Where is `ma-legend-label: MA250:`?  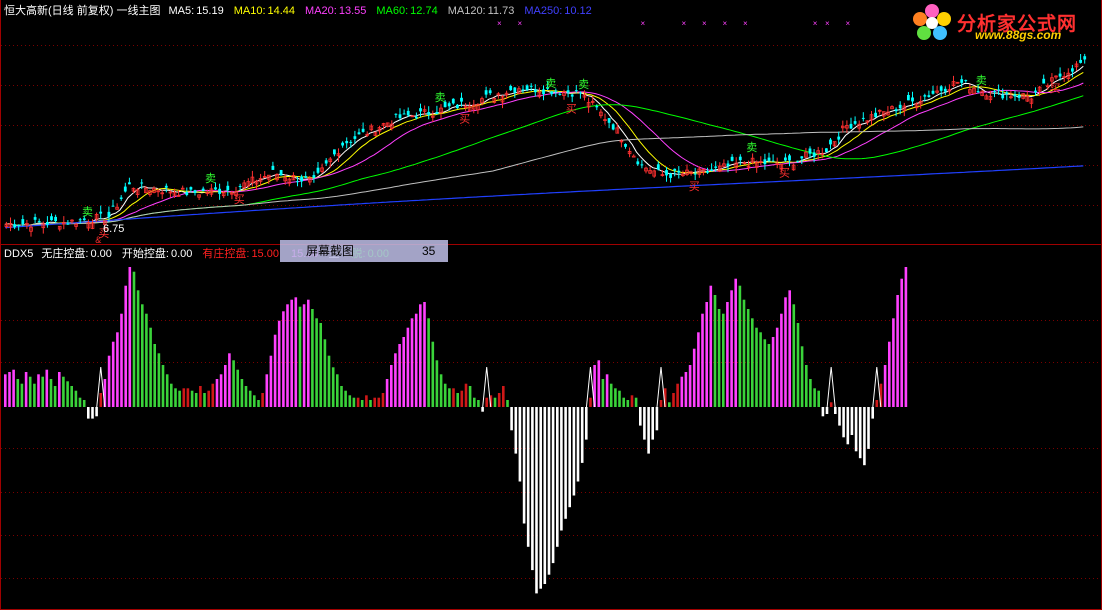
ma-legend-label: MA250: is located at coordinates (543, 11).